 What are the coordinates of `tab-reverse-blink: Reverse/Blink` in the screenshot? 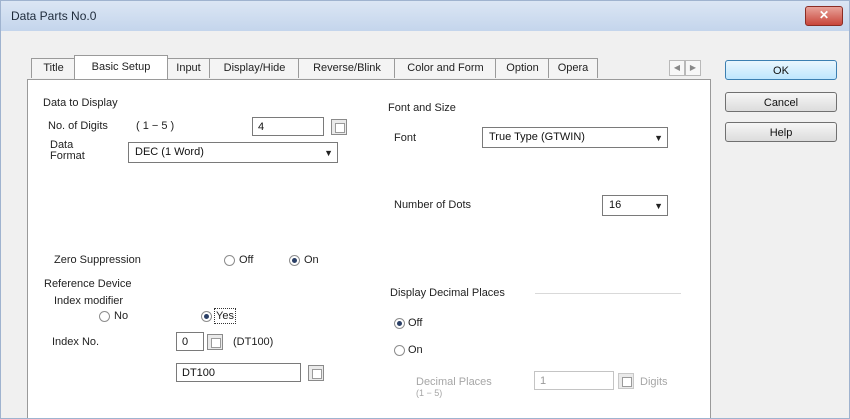 It's located at (347, 68).